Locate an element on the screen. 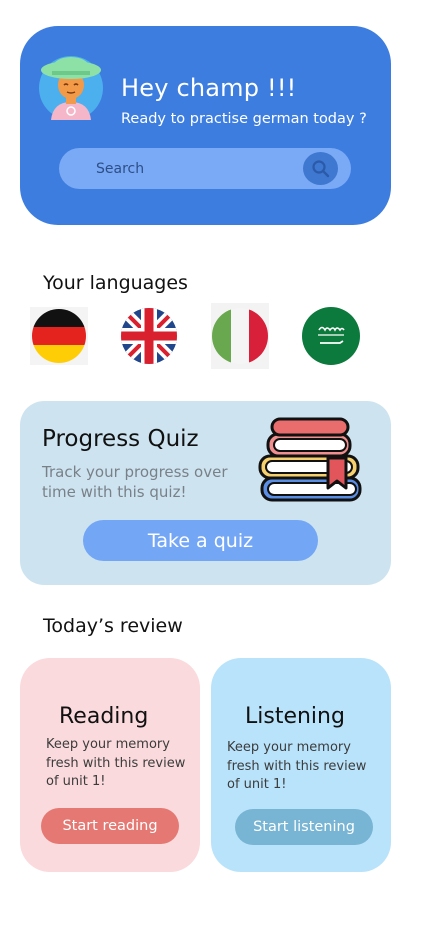 The width and height of the screenshot is (430, 932). saudi-arabia-flag-icon is located at coordinates (331, 336).